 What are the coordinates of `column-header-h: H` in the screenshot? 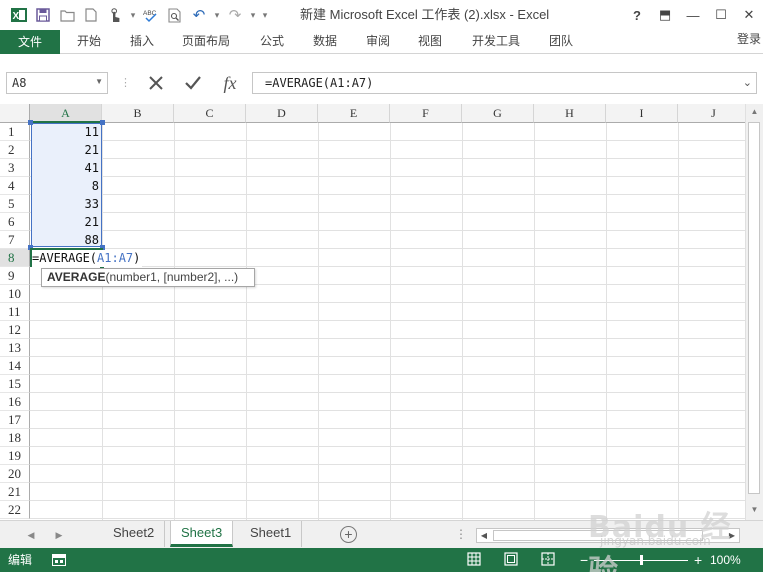 It's located at (570, 113).